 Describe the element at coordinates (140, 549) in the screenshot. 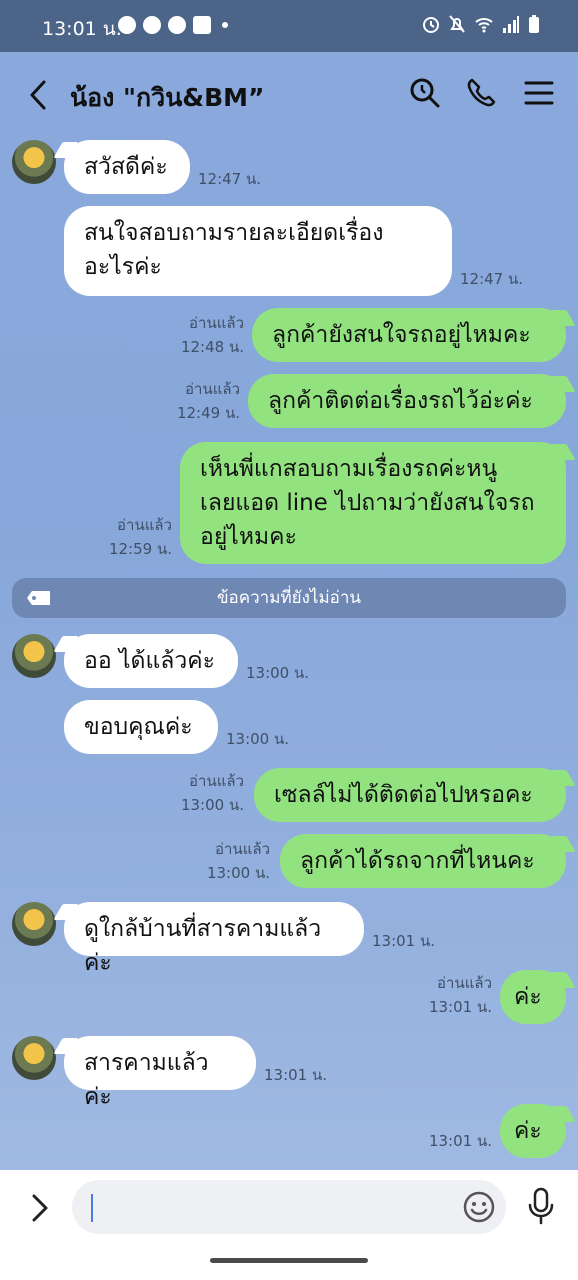

I see `message-time: 12:59 น.` at that location.